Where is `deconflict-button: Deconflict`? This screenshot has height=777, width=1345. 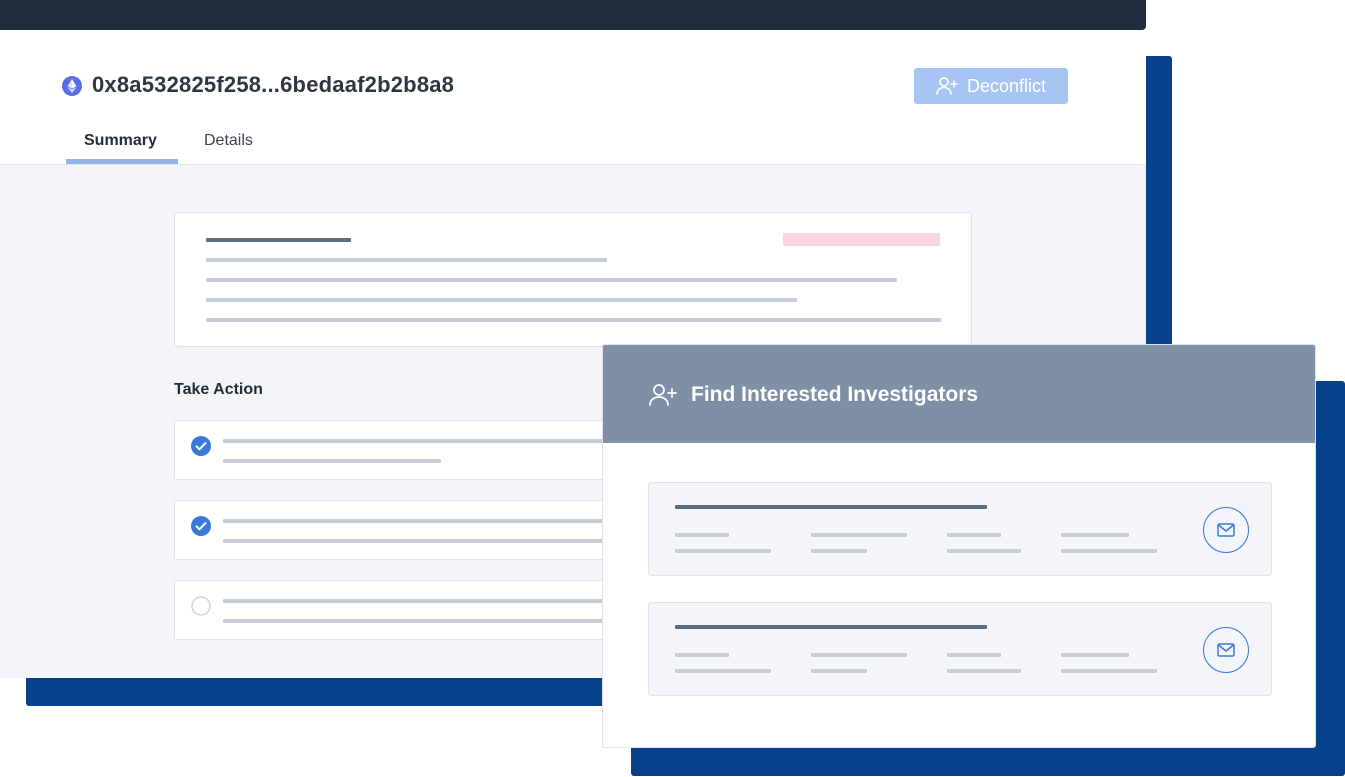
deconflict-button: Deconflict is located at coordinates (991, 86).